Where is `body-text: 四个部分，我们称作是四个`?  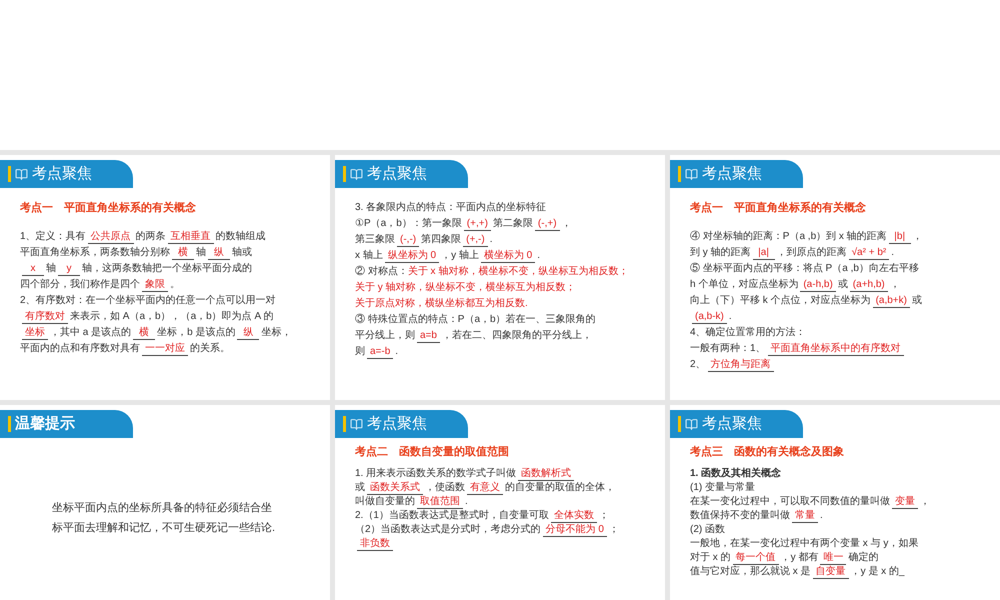 body-text: 四个部分，我们称作是四个 is located at coordinates (80, 284).